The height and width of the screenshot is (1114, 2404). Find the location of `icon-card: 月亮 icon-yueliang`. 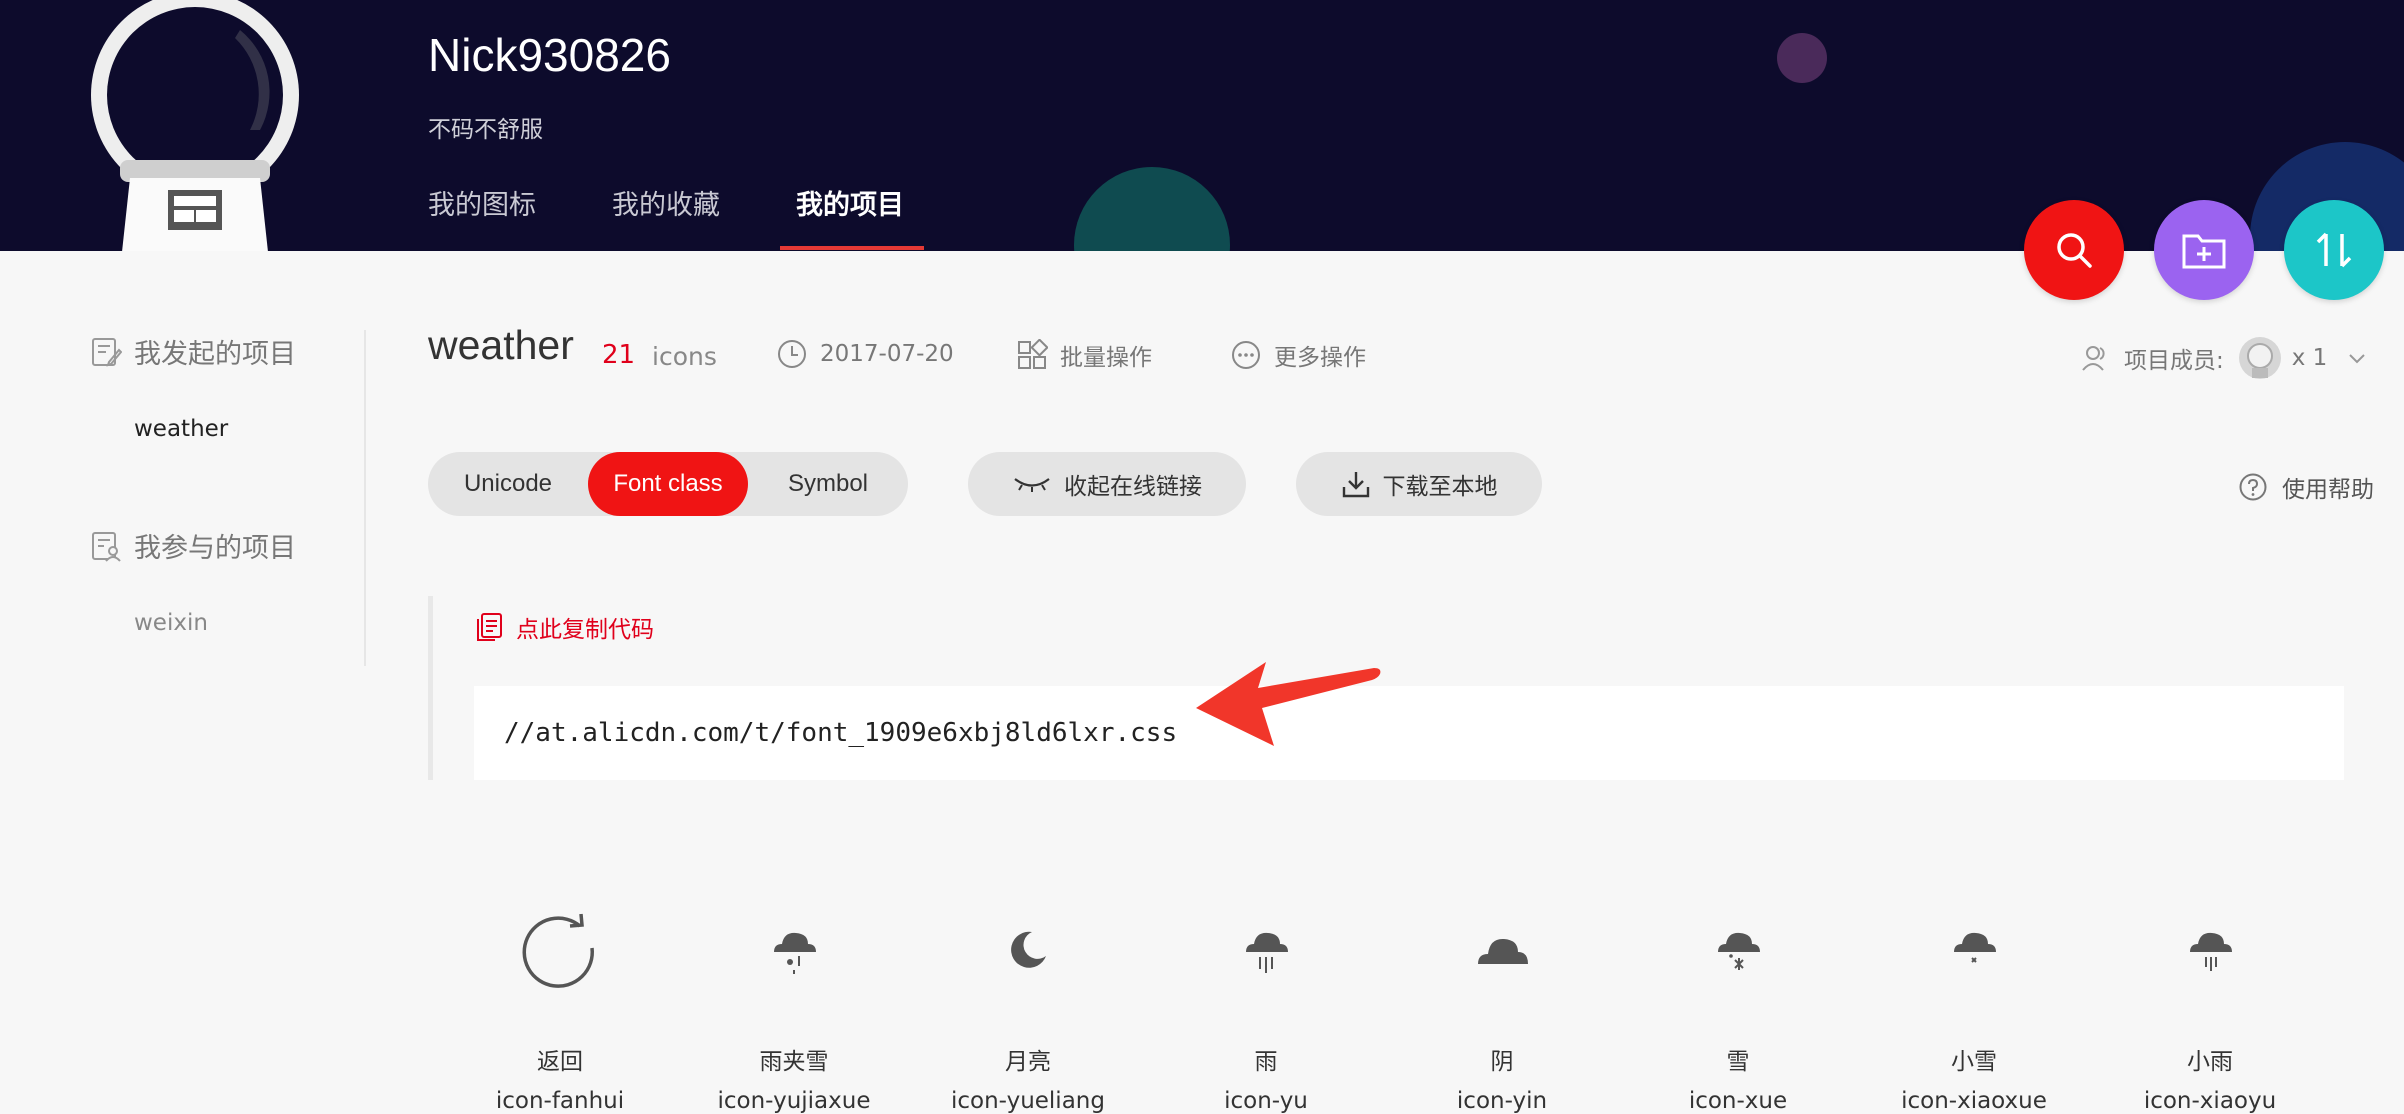

icon-card: 月亮 icon-yueliang is located at coordinates (1028, 1007).